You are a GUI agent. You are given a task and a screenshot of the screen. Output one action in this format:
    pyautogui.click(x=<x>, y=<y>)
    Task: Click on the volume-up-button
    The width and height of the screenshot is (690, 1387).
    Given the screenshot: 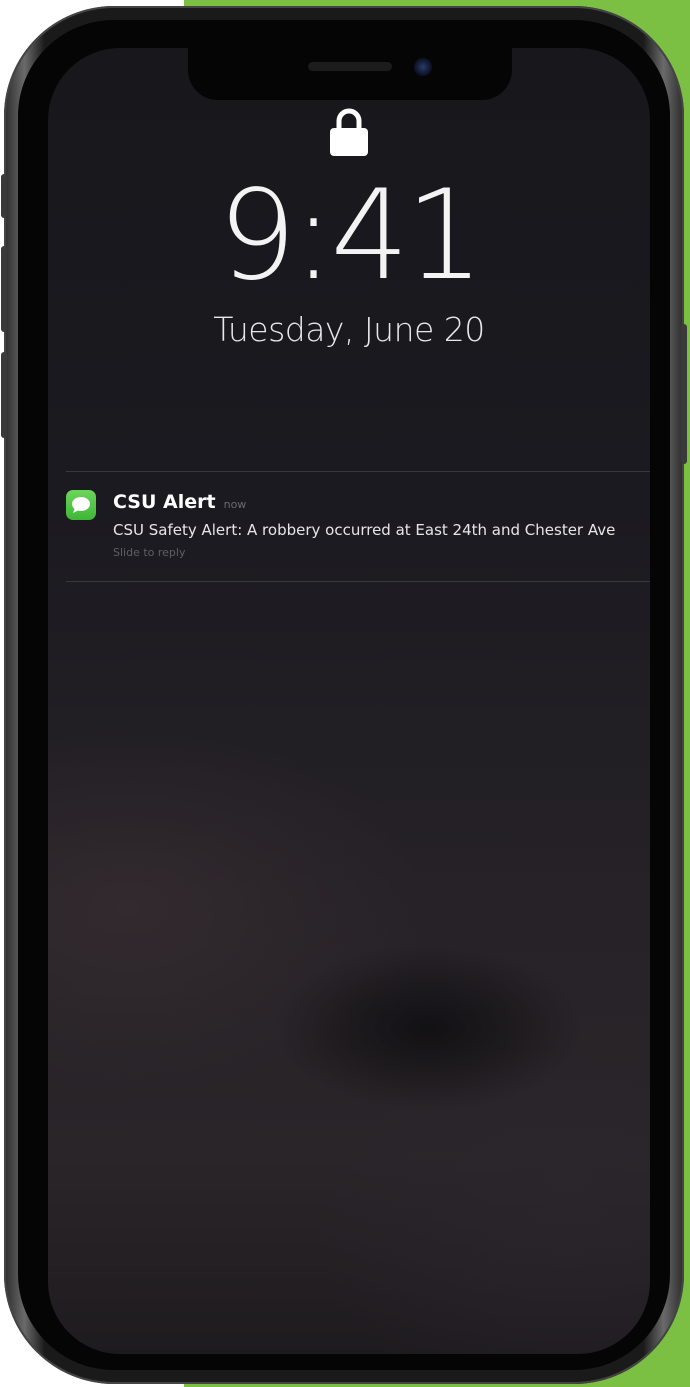 What is the action you would take?
    pyautogui.click(x=4, y=289)
    